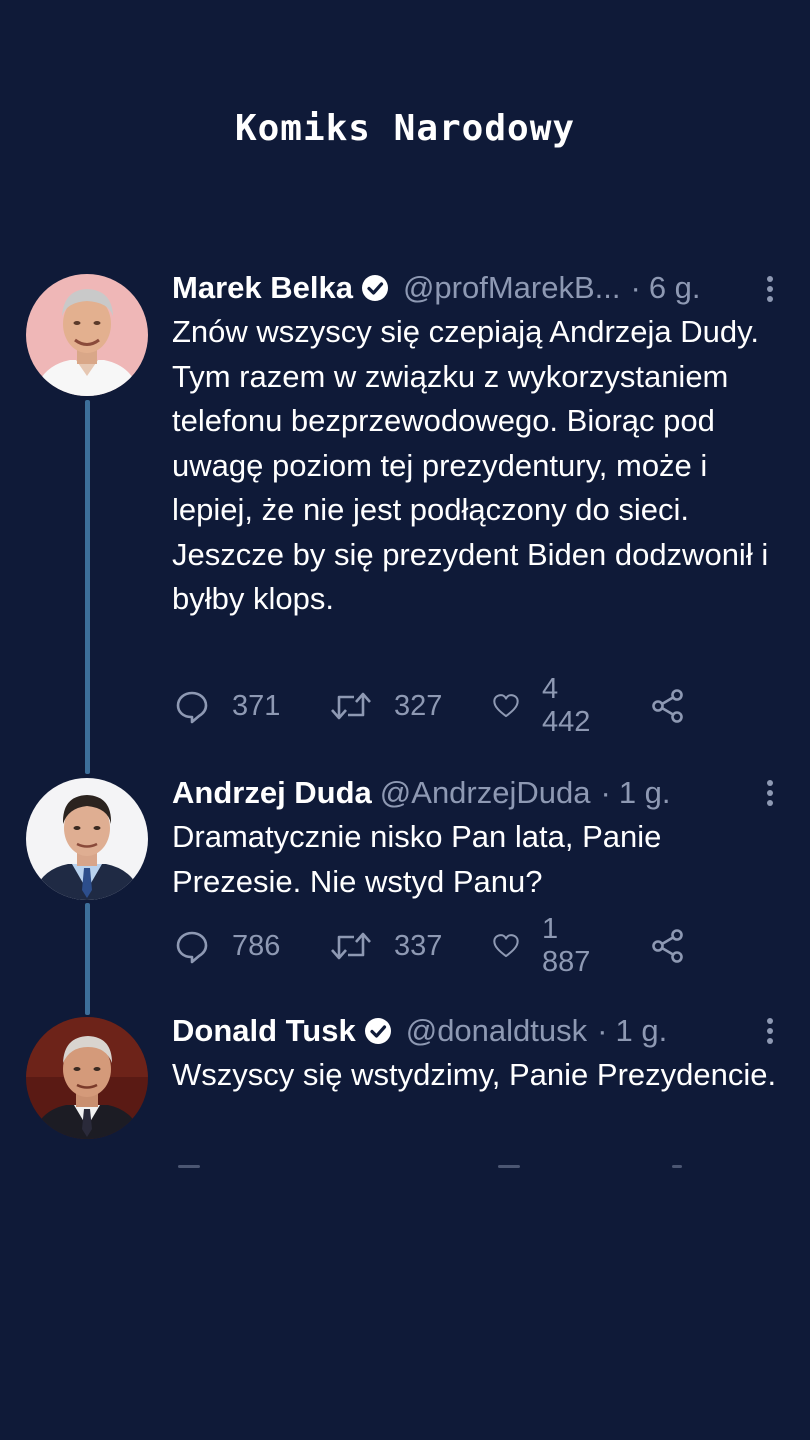  What do you see at coordinates (675, 288) in the screenshot?
I see `timestamp: 6 g.` at bounding box center [675, 288].